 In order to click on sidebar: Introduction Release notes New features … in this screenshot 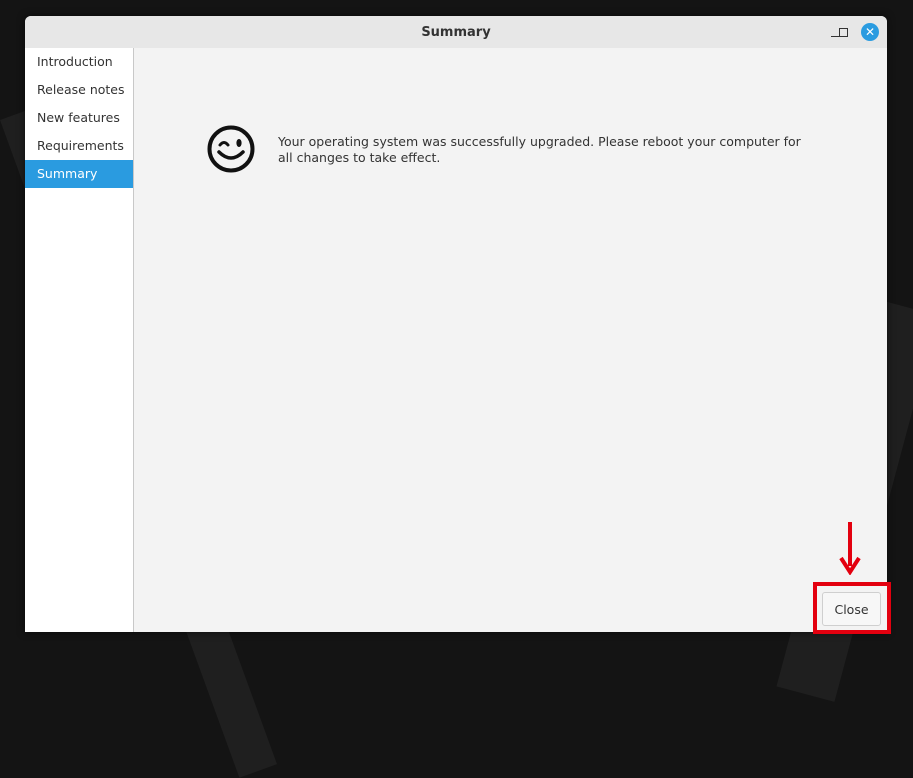, I will do `click(79, 340)`.